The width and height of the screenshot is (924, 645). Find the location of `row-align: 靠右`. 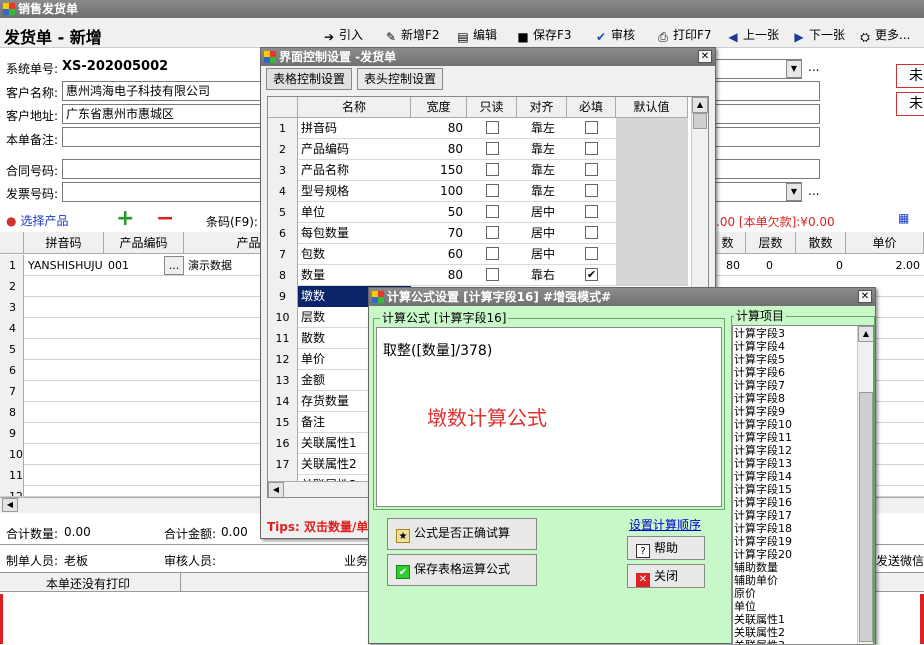

row-align: 靠右 is located at coordinates (543, 275).